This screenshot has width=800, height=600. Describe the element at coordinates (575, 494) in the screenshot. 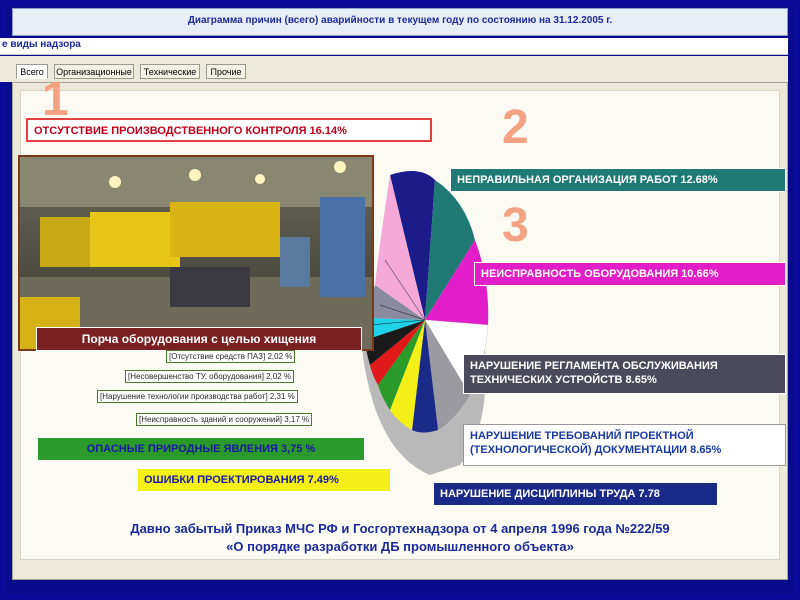

I see `label-labour-discipline: НАРУШЕНИЕ ДИСЦИПЛИНЫ ТРУДА 7.78` at that location.